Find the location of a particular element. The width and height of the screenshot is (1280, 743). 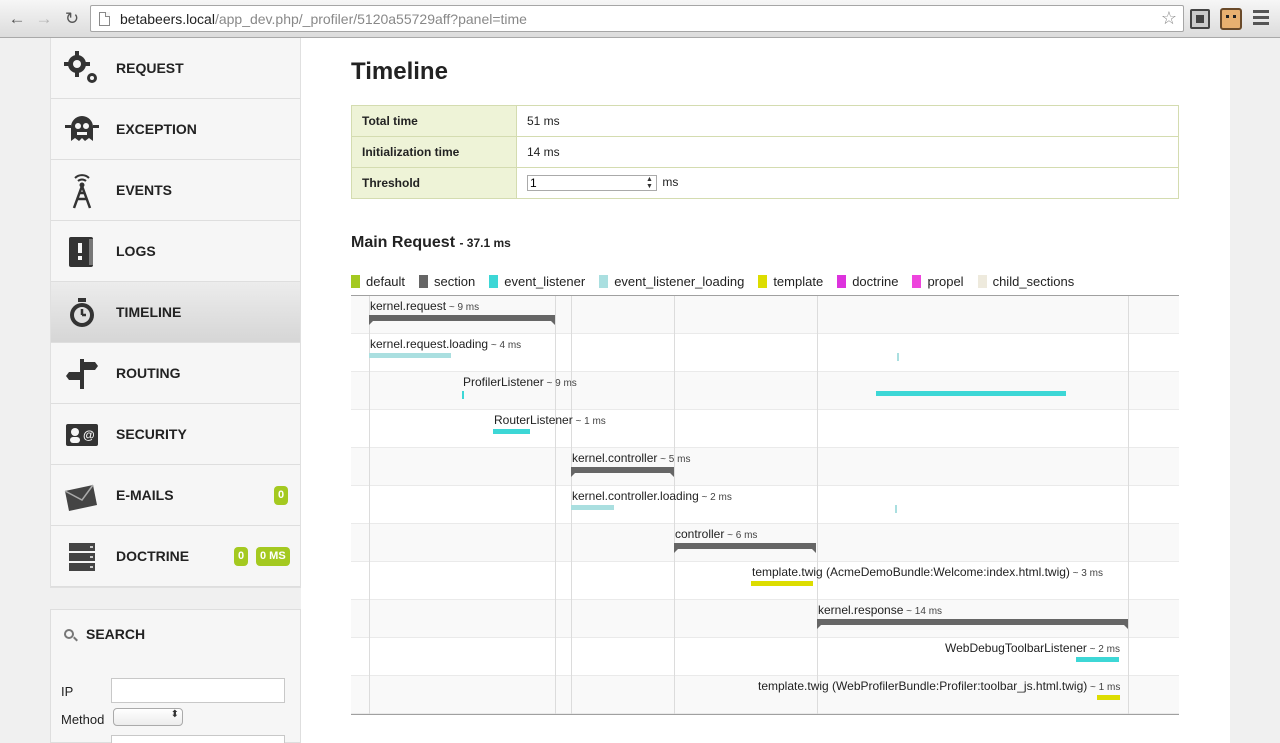

threshold-row: Threshold ▲▼ ms is located at coordinates (765, 183).